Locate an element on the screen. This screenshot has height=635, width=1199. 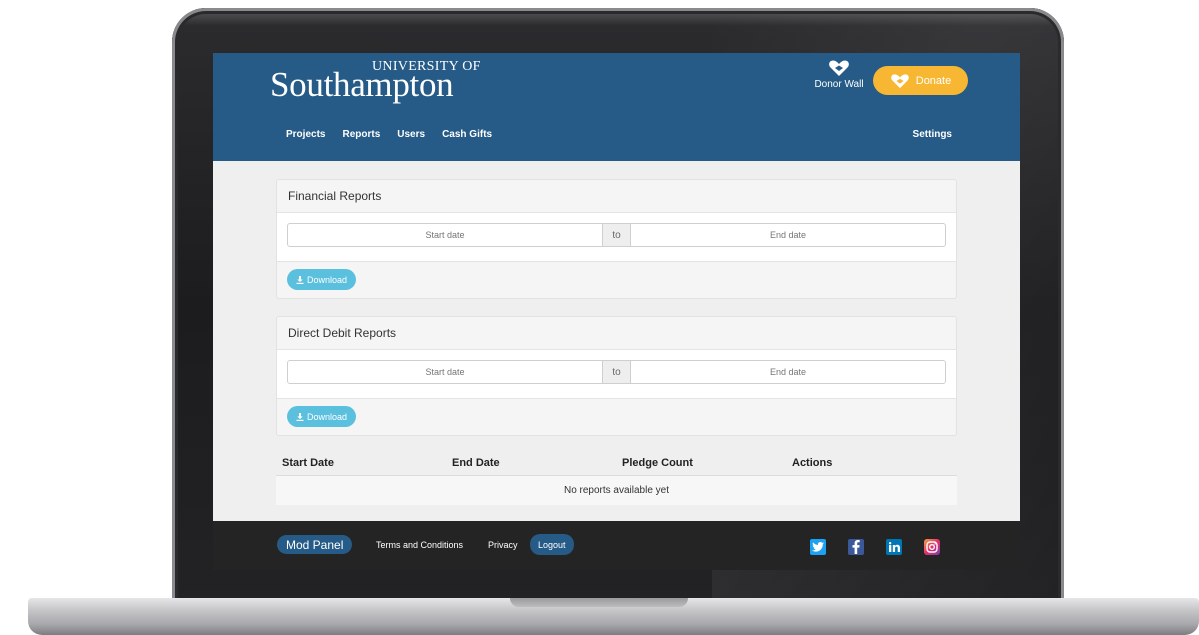
financial-reports-footer: Download is located at coordinates (616, 280).